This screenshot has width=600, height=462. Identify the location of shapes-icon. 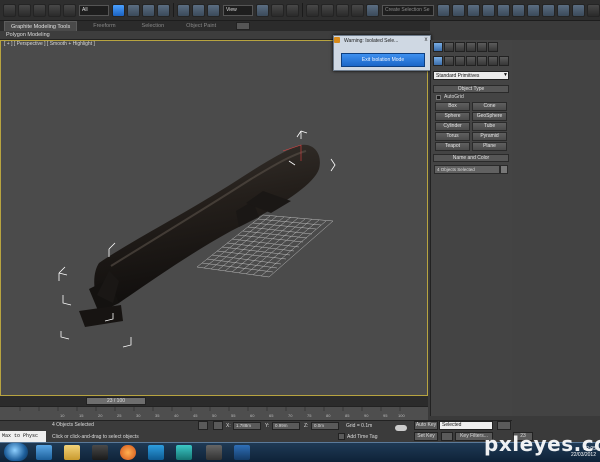
(449, 61).